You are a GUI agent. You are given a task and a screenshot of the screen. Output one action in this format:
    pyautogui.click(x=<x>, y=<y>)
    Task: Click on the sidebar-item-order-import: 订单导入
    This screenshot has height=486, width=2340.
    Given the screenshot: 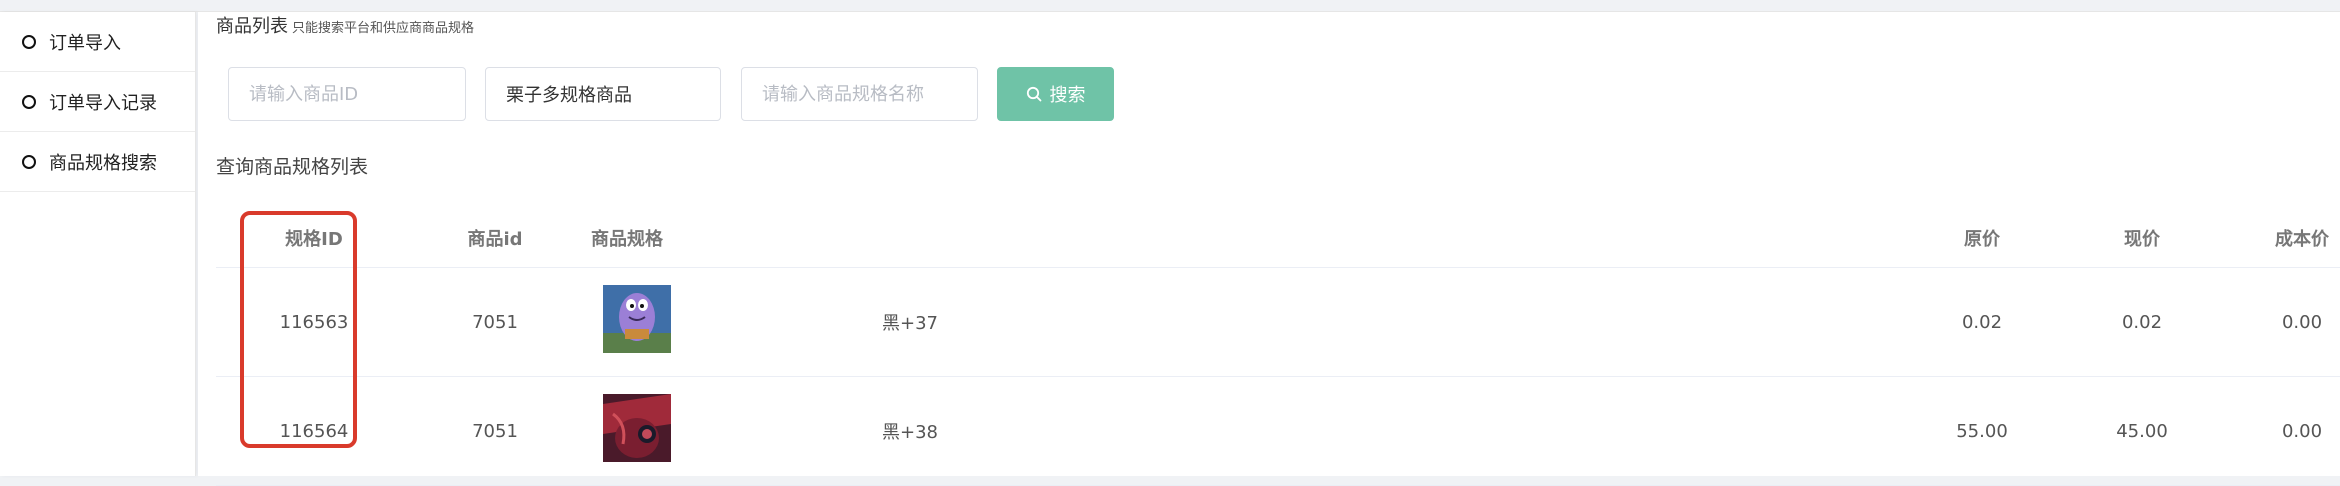 What is the action you would take?
    pyautogui.click(x=97, y=42)
    